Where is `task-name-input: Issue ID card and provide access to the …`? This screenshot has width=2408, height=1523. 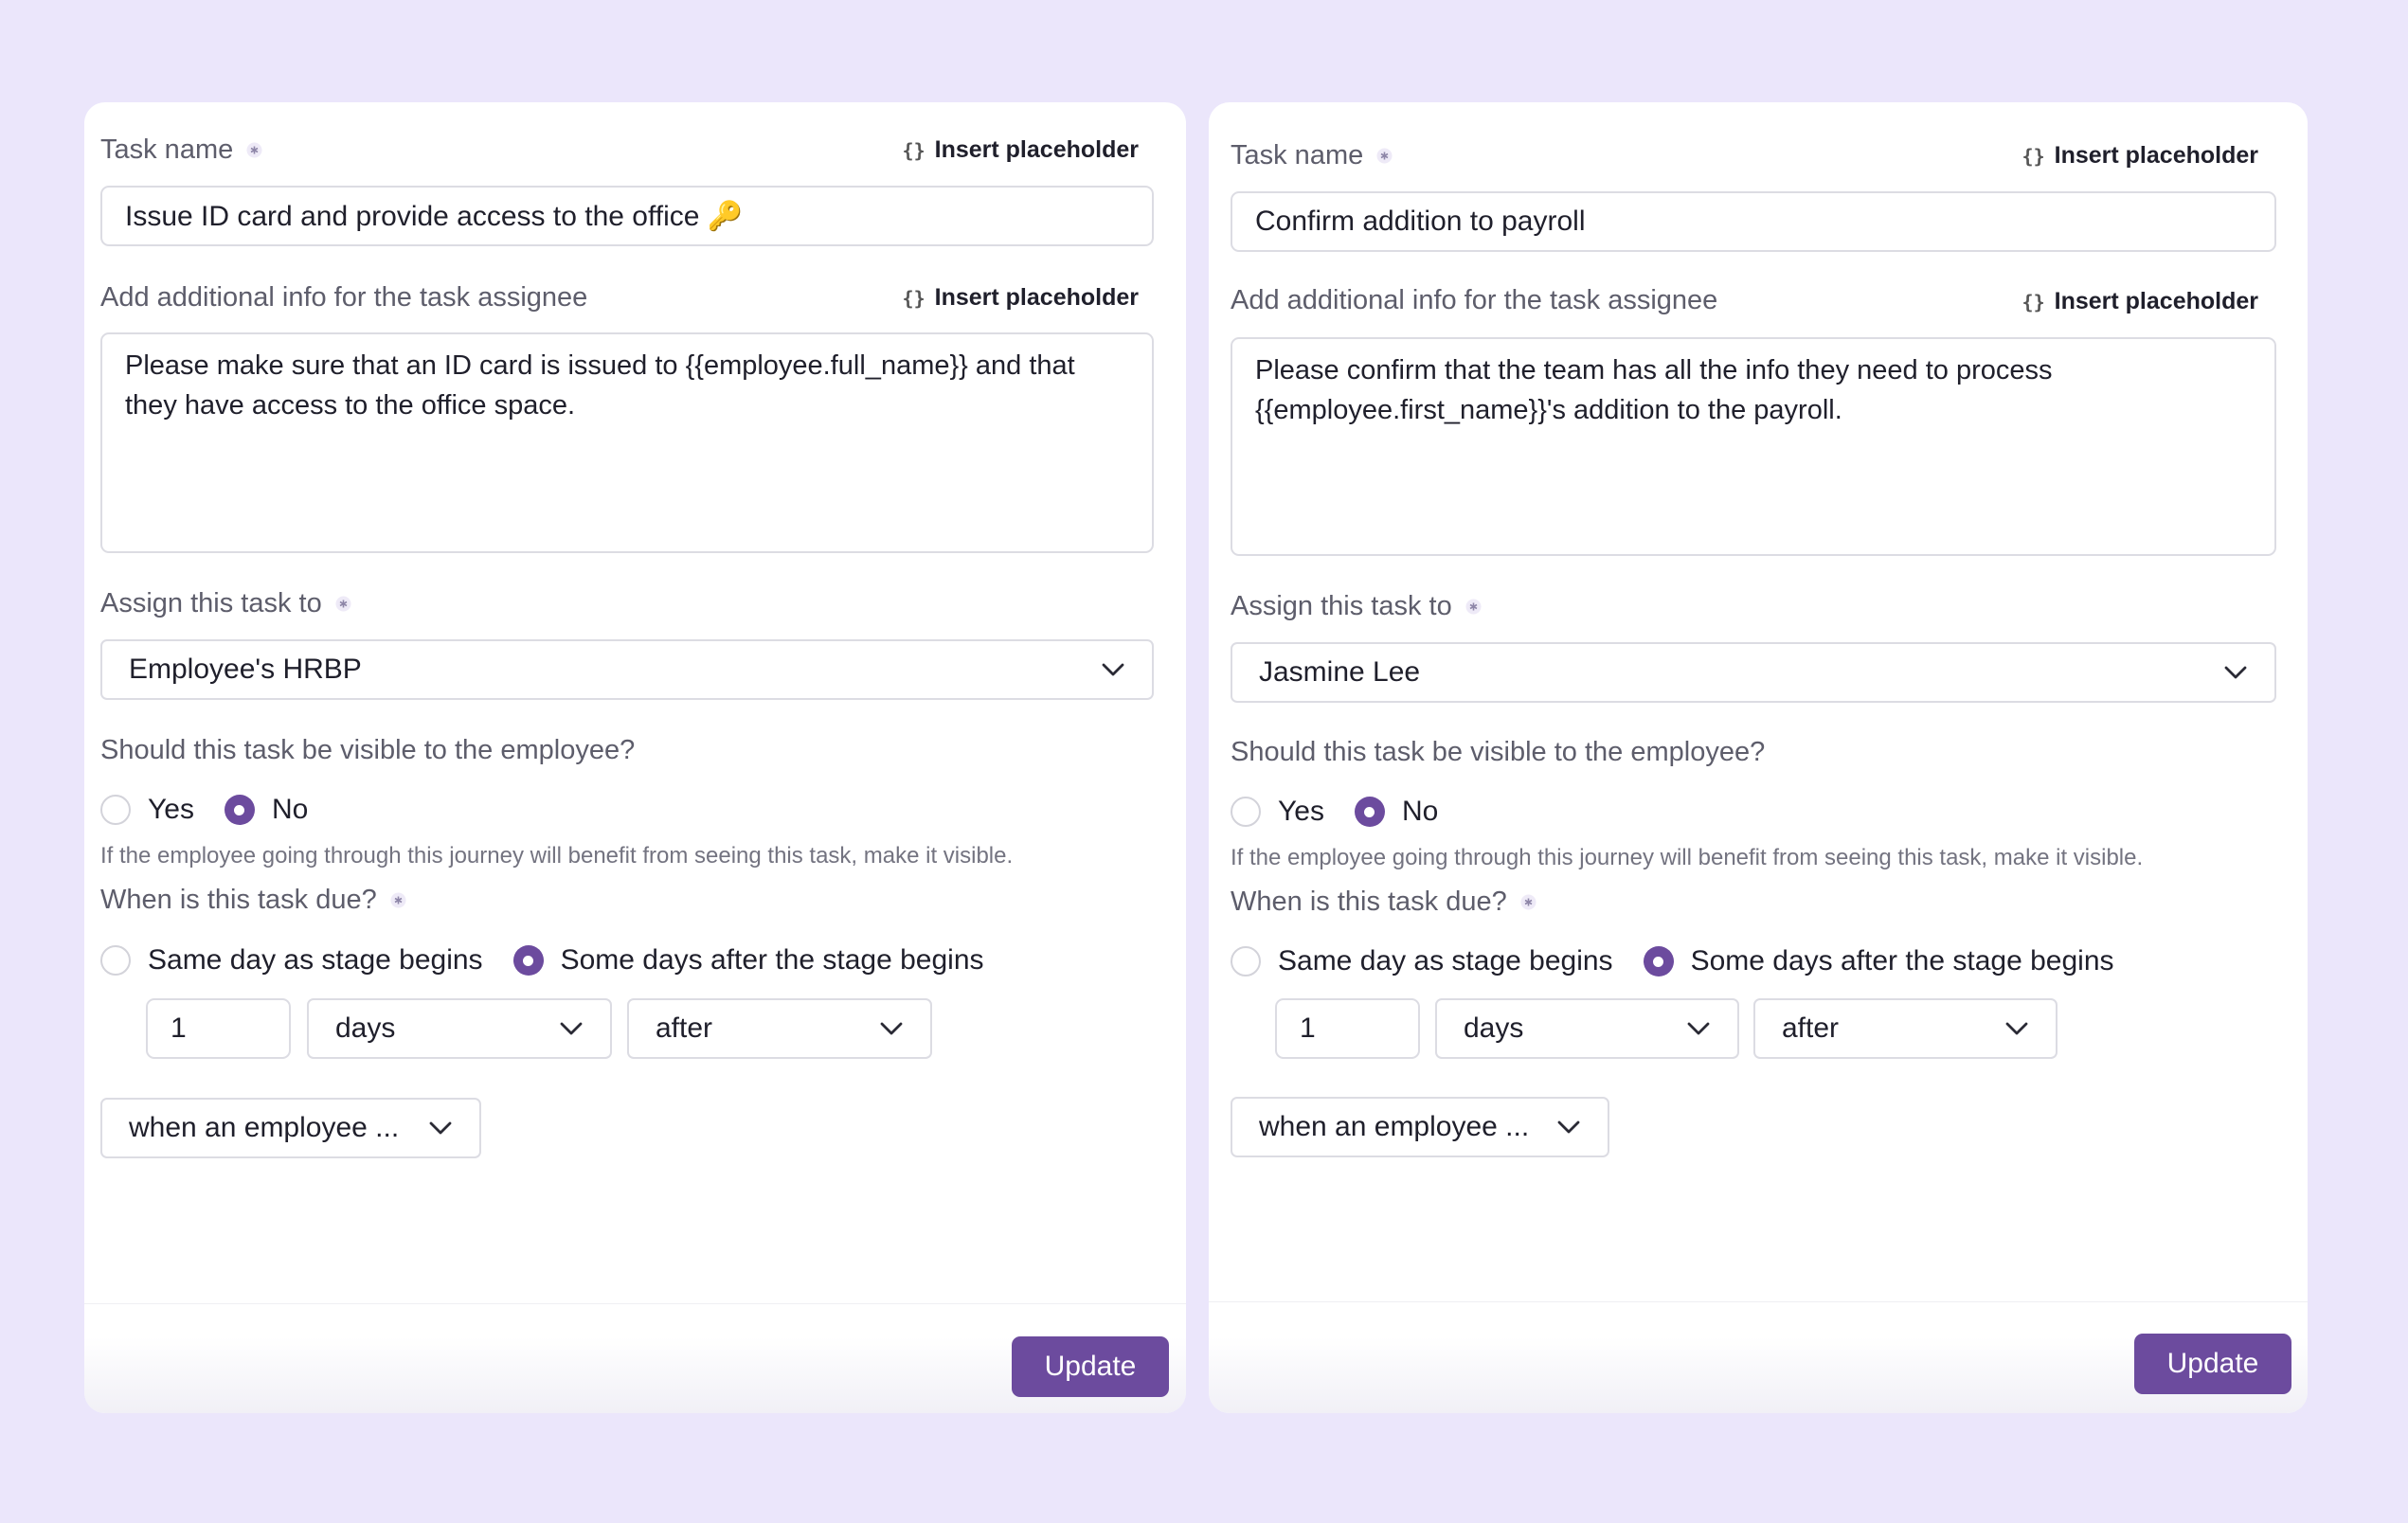 task-name-input: Issue ID card and provide access to the … is located at coordinates (627, 216).